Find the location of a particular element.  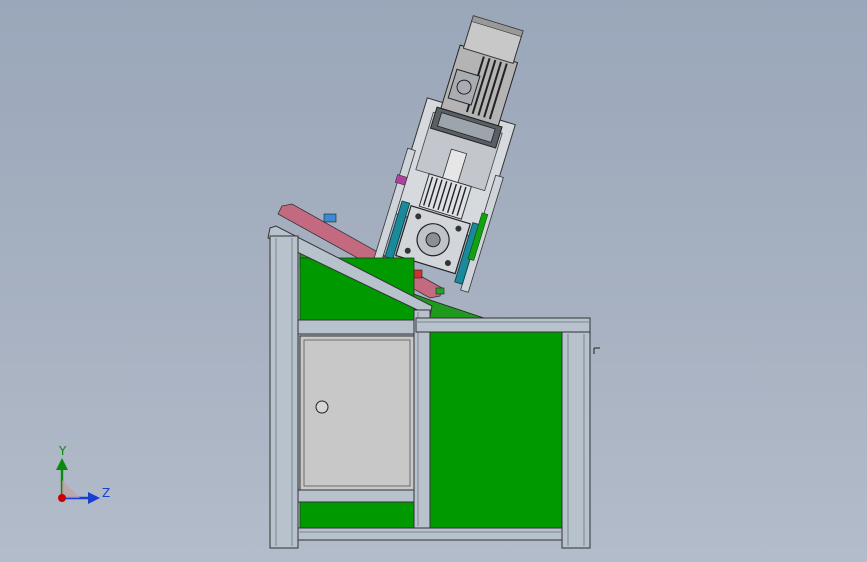

frame-bracket-mark is located at coordinates (596, 350).